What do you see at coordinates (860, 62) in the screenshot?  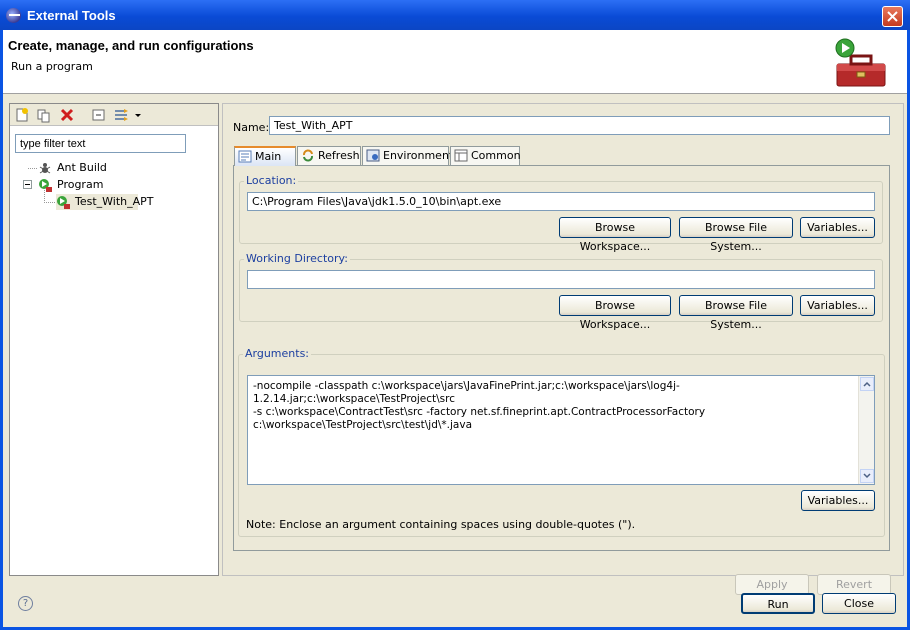 I see `toolbox-icon` at bounding box center [860, 62].